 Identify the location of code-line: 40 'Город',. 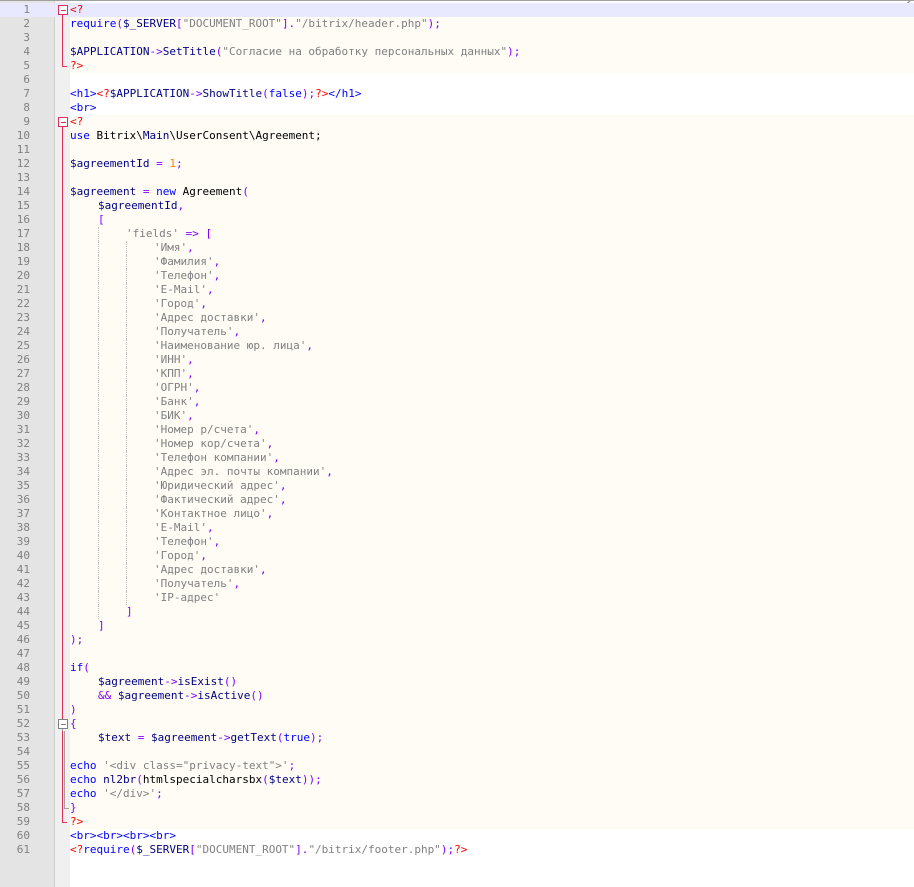
(457, 556).